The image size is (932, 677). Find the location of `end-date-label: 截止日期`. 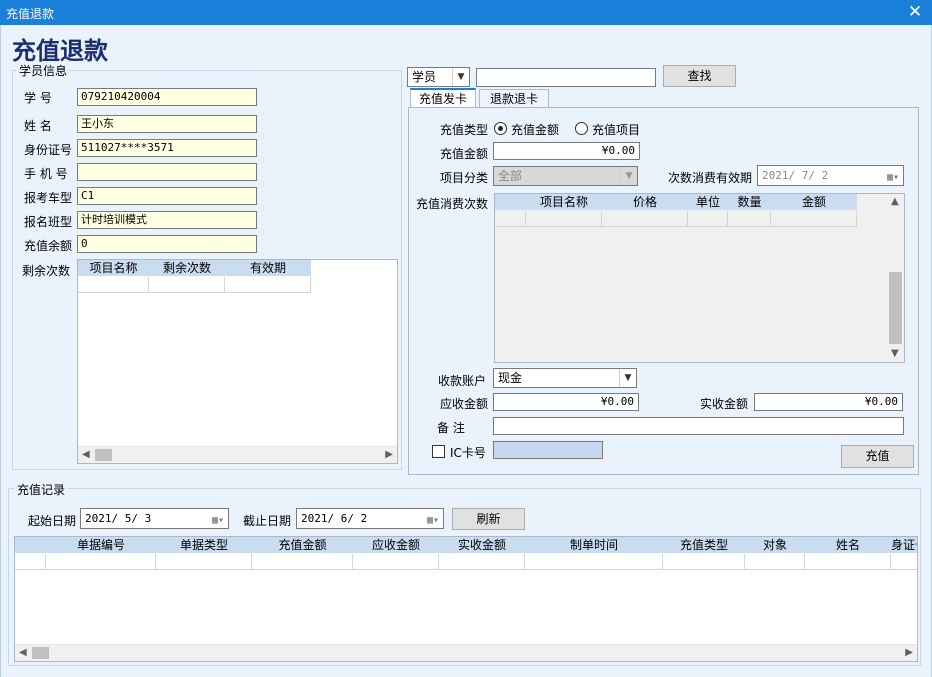

end-date-label: 截止日期 is located at coordinates (267, 521).